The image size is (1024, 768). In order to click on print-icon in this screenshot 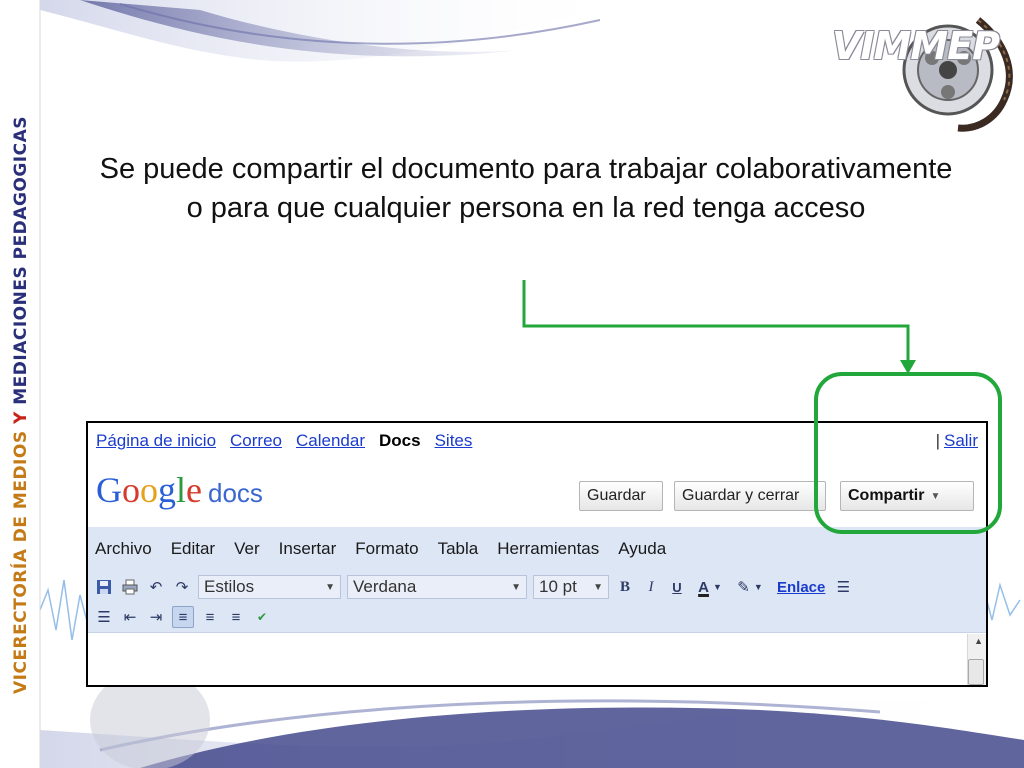, I will do `click(130, 587)`.